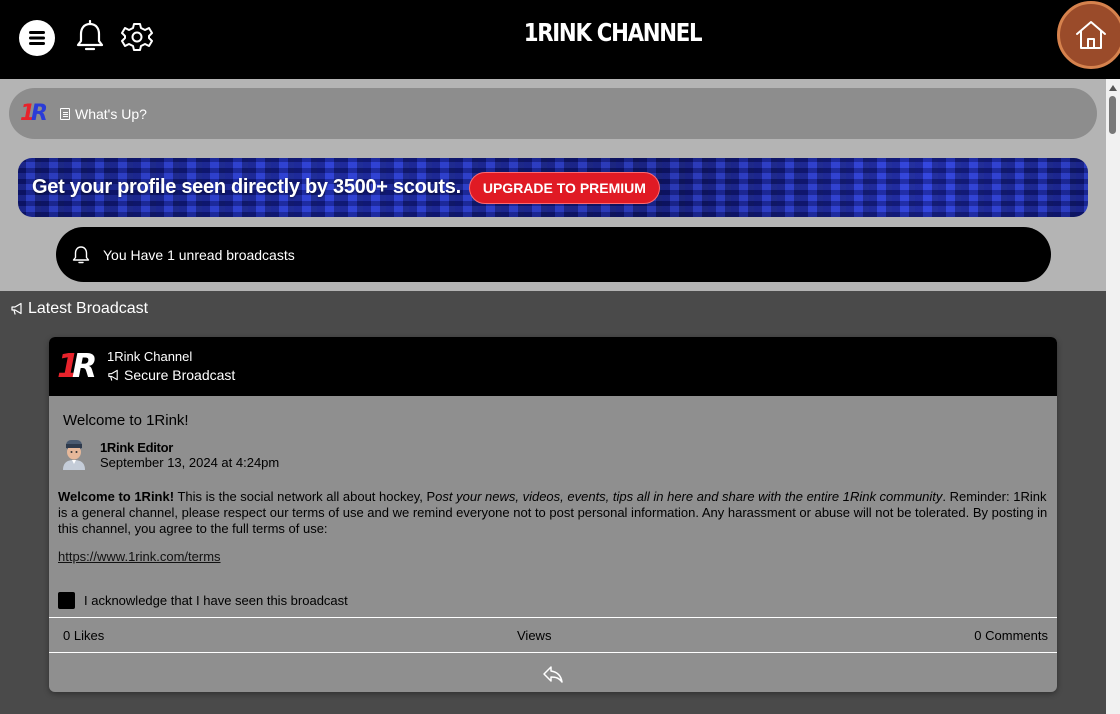 The height and width of the screenshot is (714, 1120). What do you see at coordinates (65, 113) in the screenshot?
I see `document-icon` at bounding box center [65, 113].